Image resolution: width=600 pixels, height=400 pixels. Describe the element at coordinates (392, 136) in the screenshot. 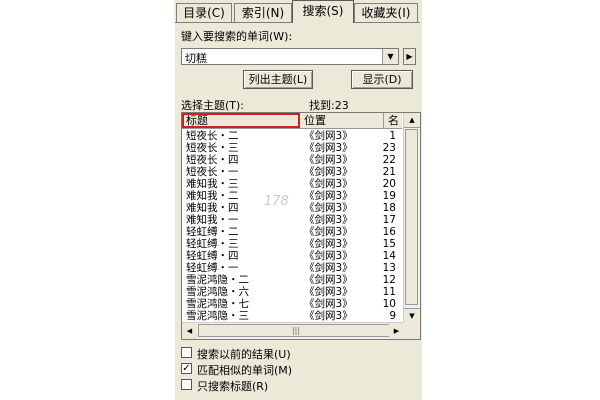

I see `row-rank: 1` at that location.